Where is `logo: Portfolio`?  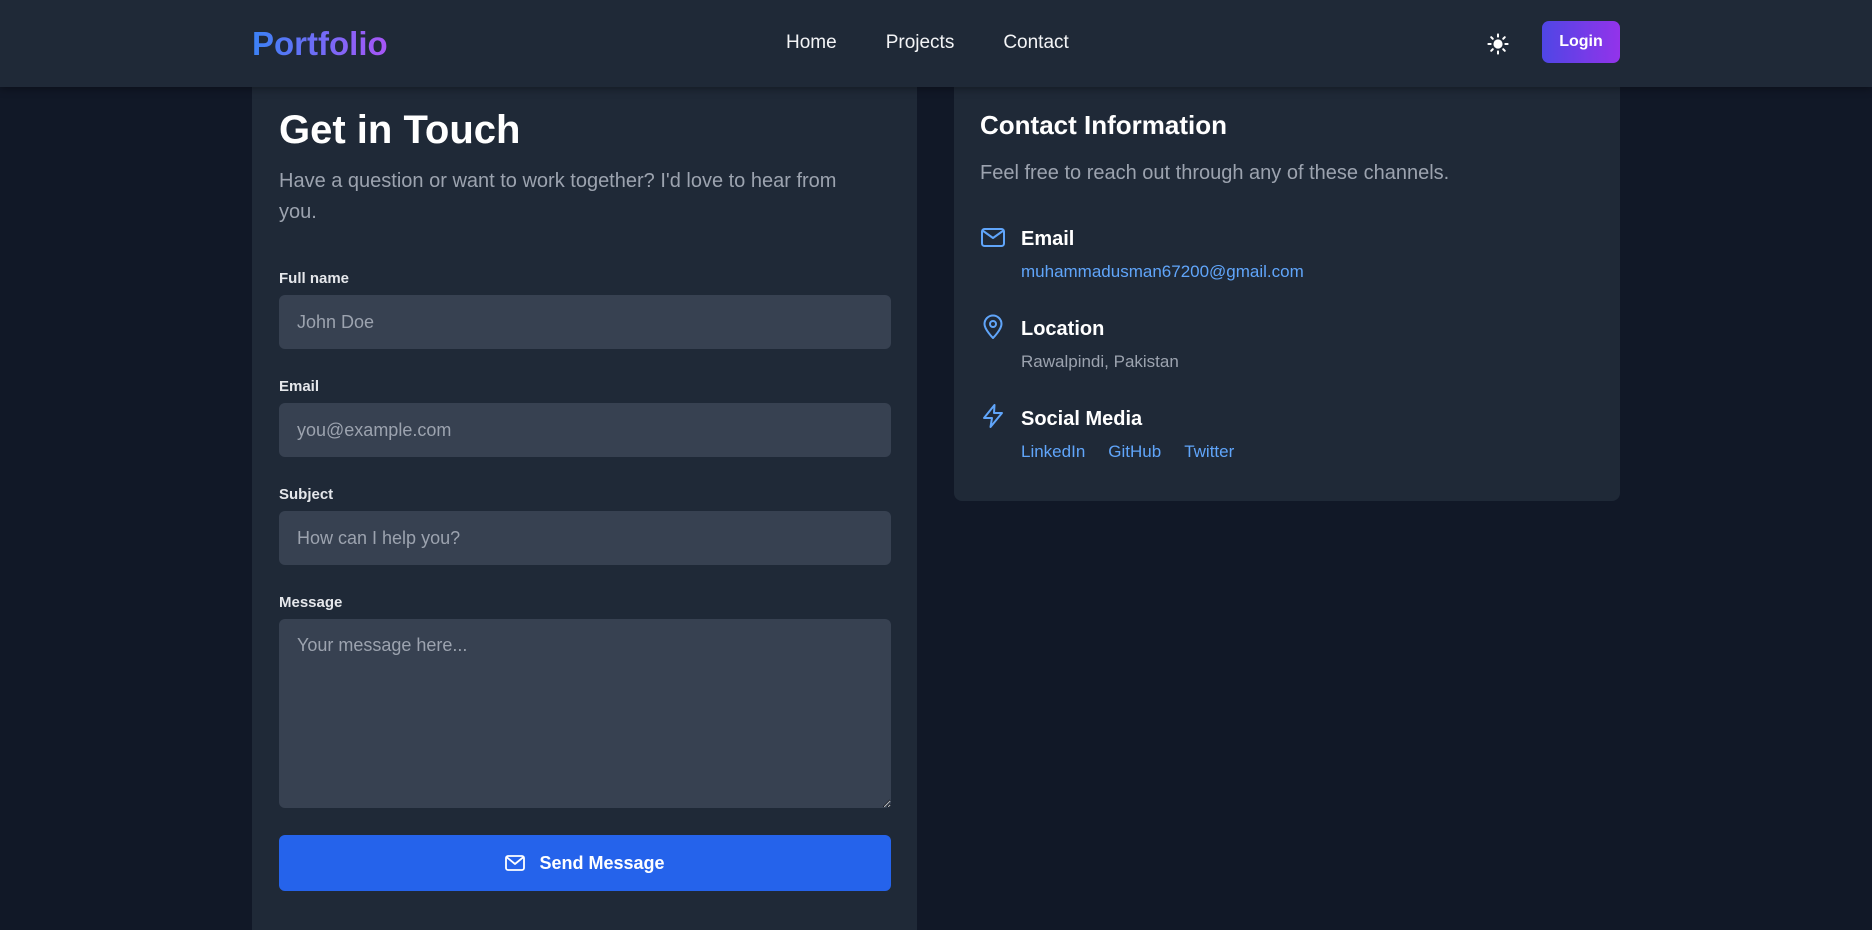 logo: Portfolio is located at coordinates (320, 44).